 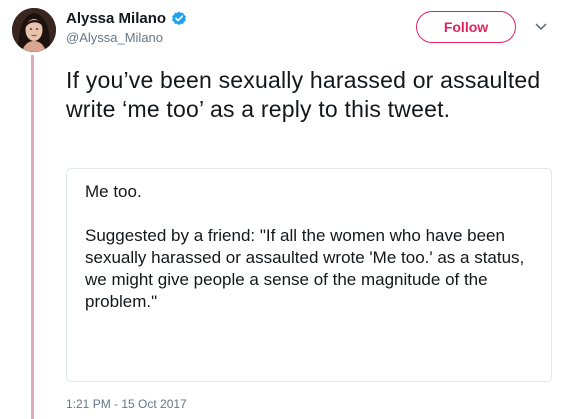 I want to click on follow-button: Follow, so click(x=466, y=27).